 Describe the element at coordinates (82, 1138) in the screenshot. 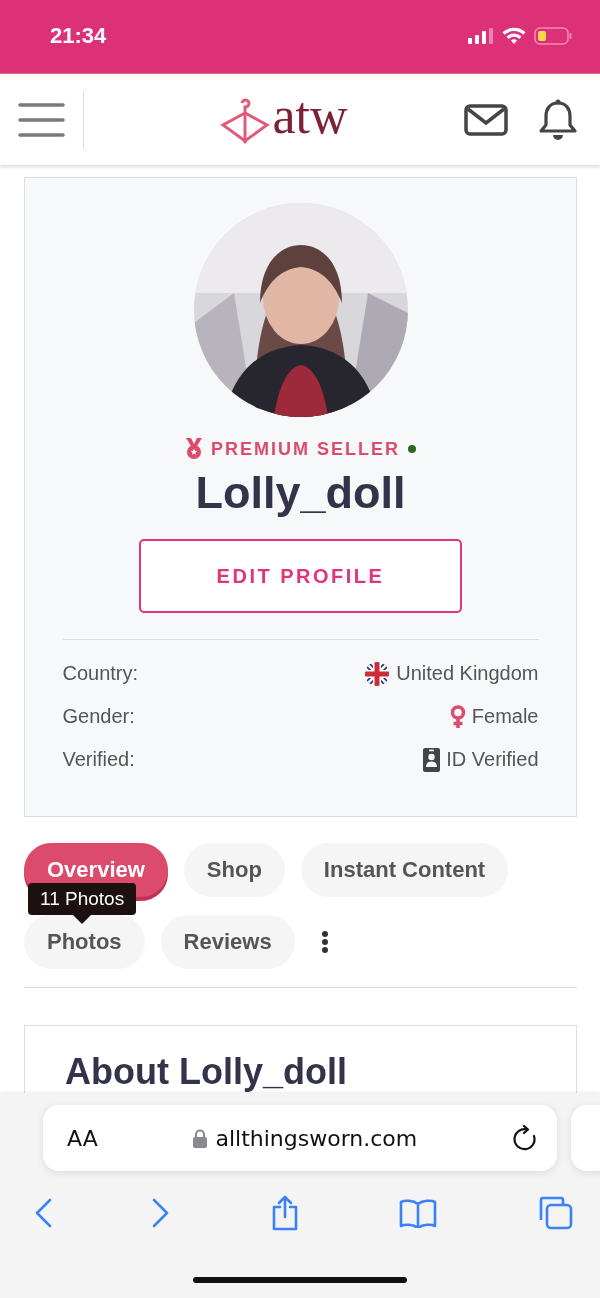

I see `text-size-button: AA` at that location.